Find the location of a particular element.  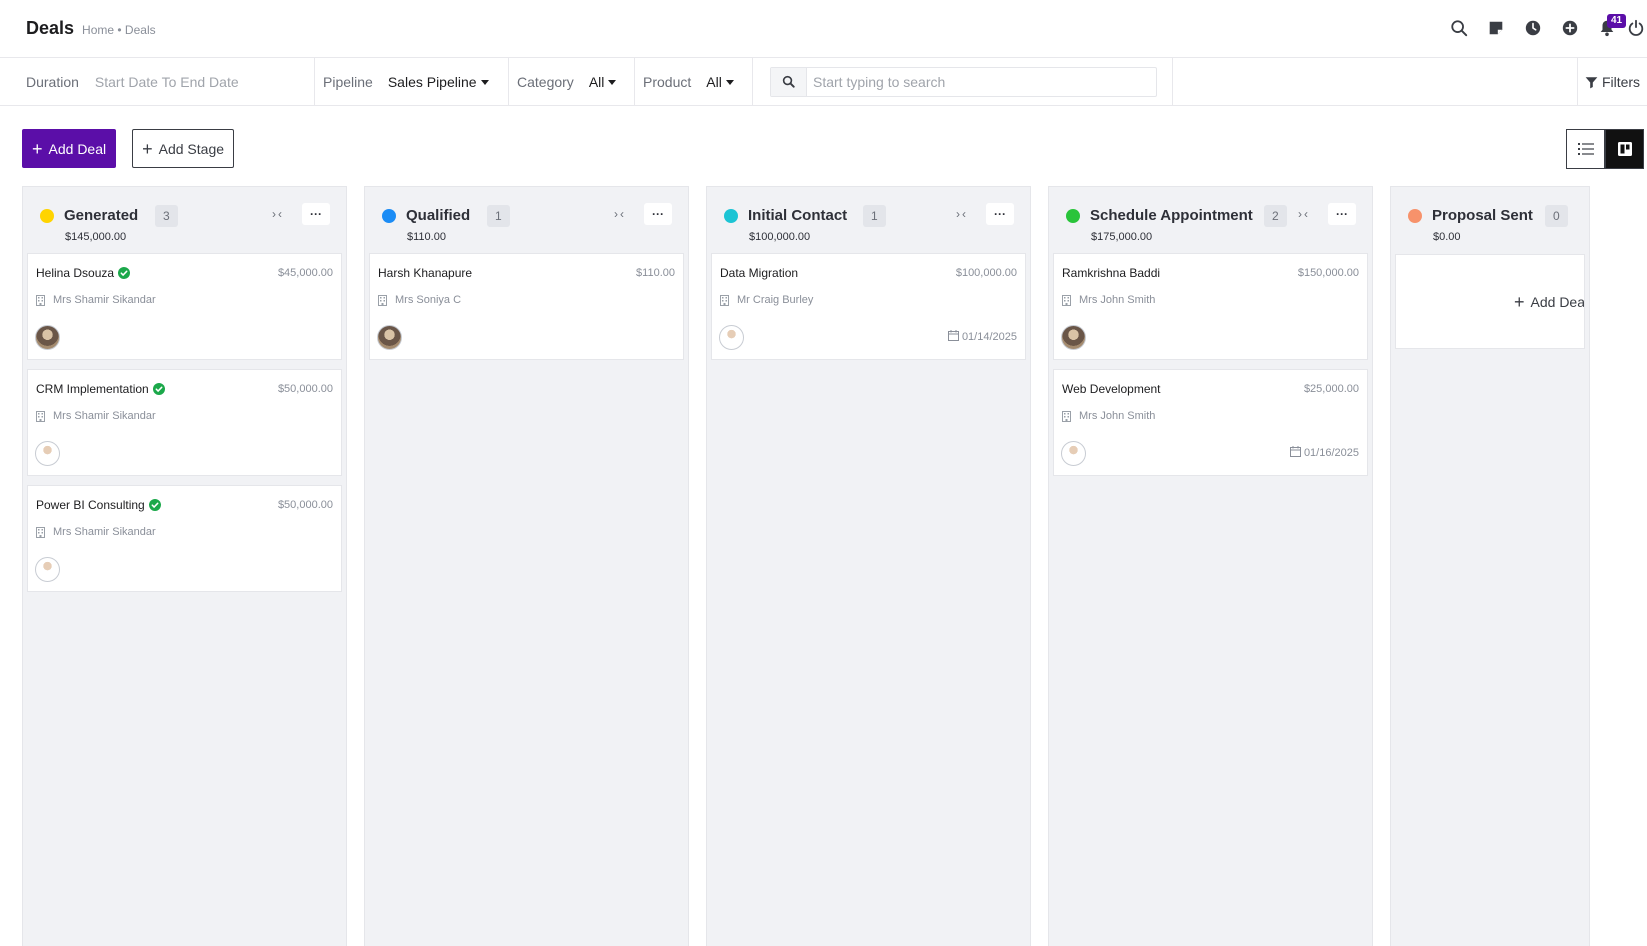

pipeline-label: Pipeline is located at coordinates (348, 81).